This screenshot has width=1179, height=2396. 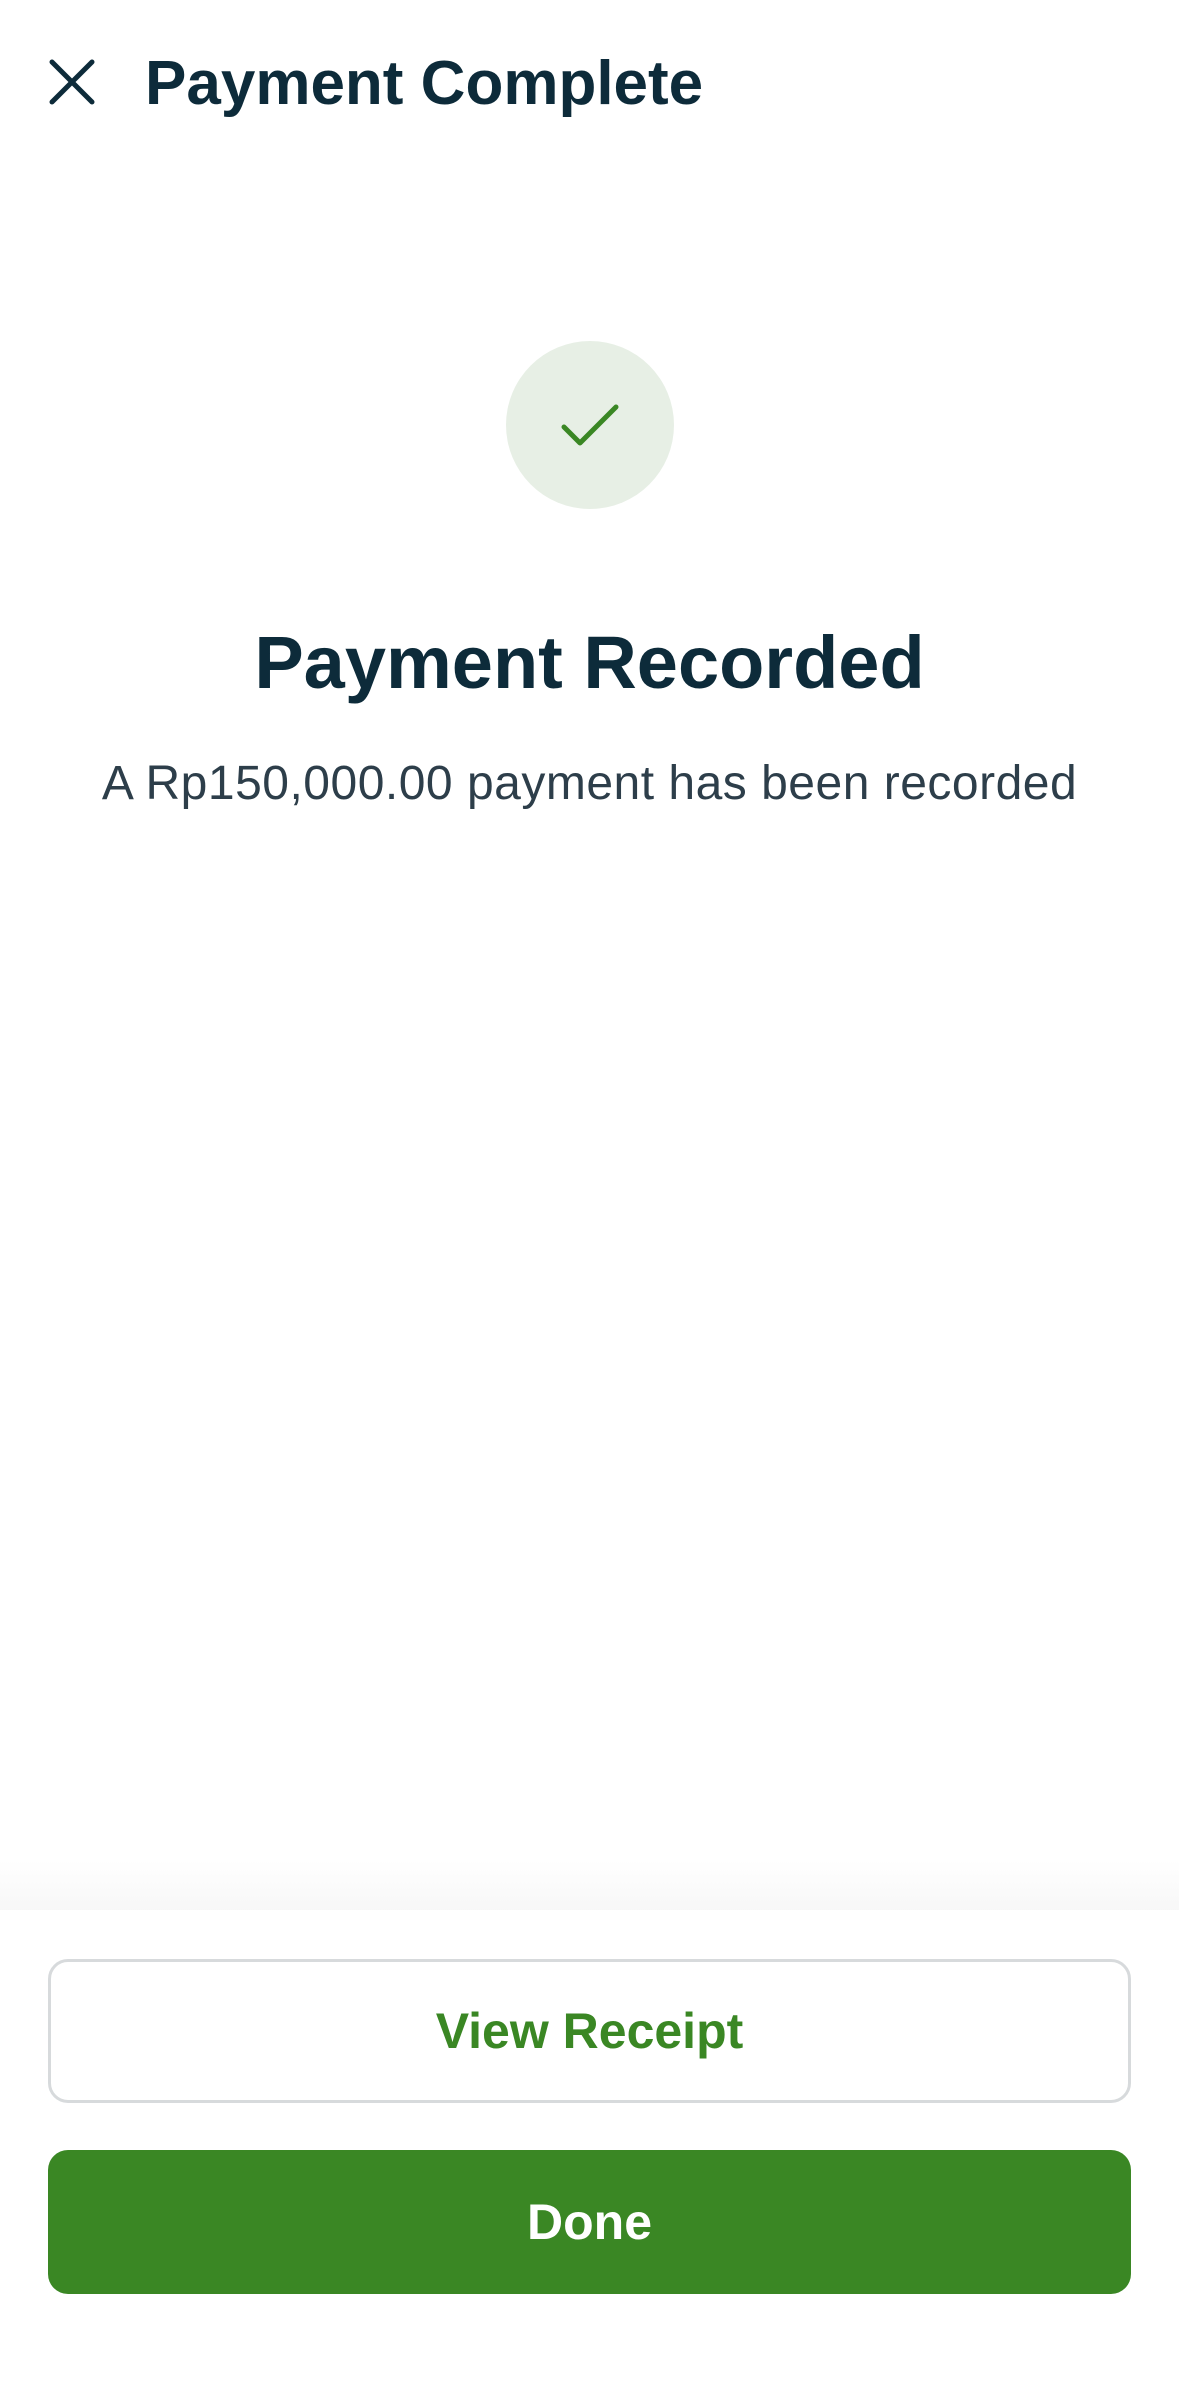 I want to click on done-button: Done, so click(x=589, y=2222).